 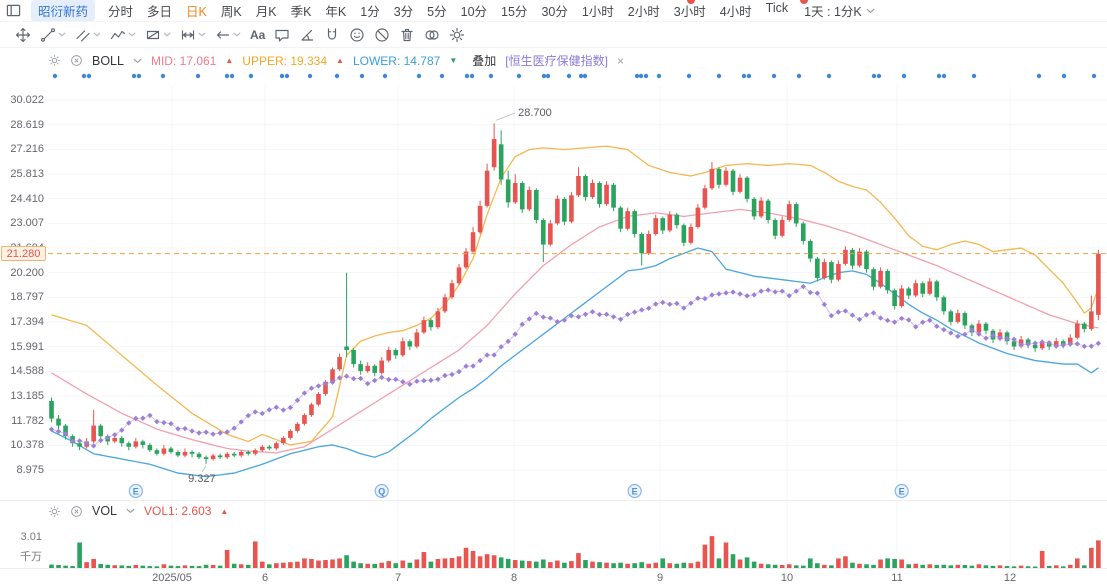 I want to click on overlay-button: 叠加, so click(x=484, y=60).